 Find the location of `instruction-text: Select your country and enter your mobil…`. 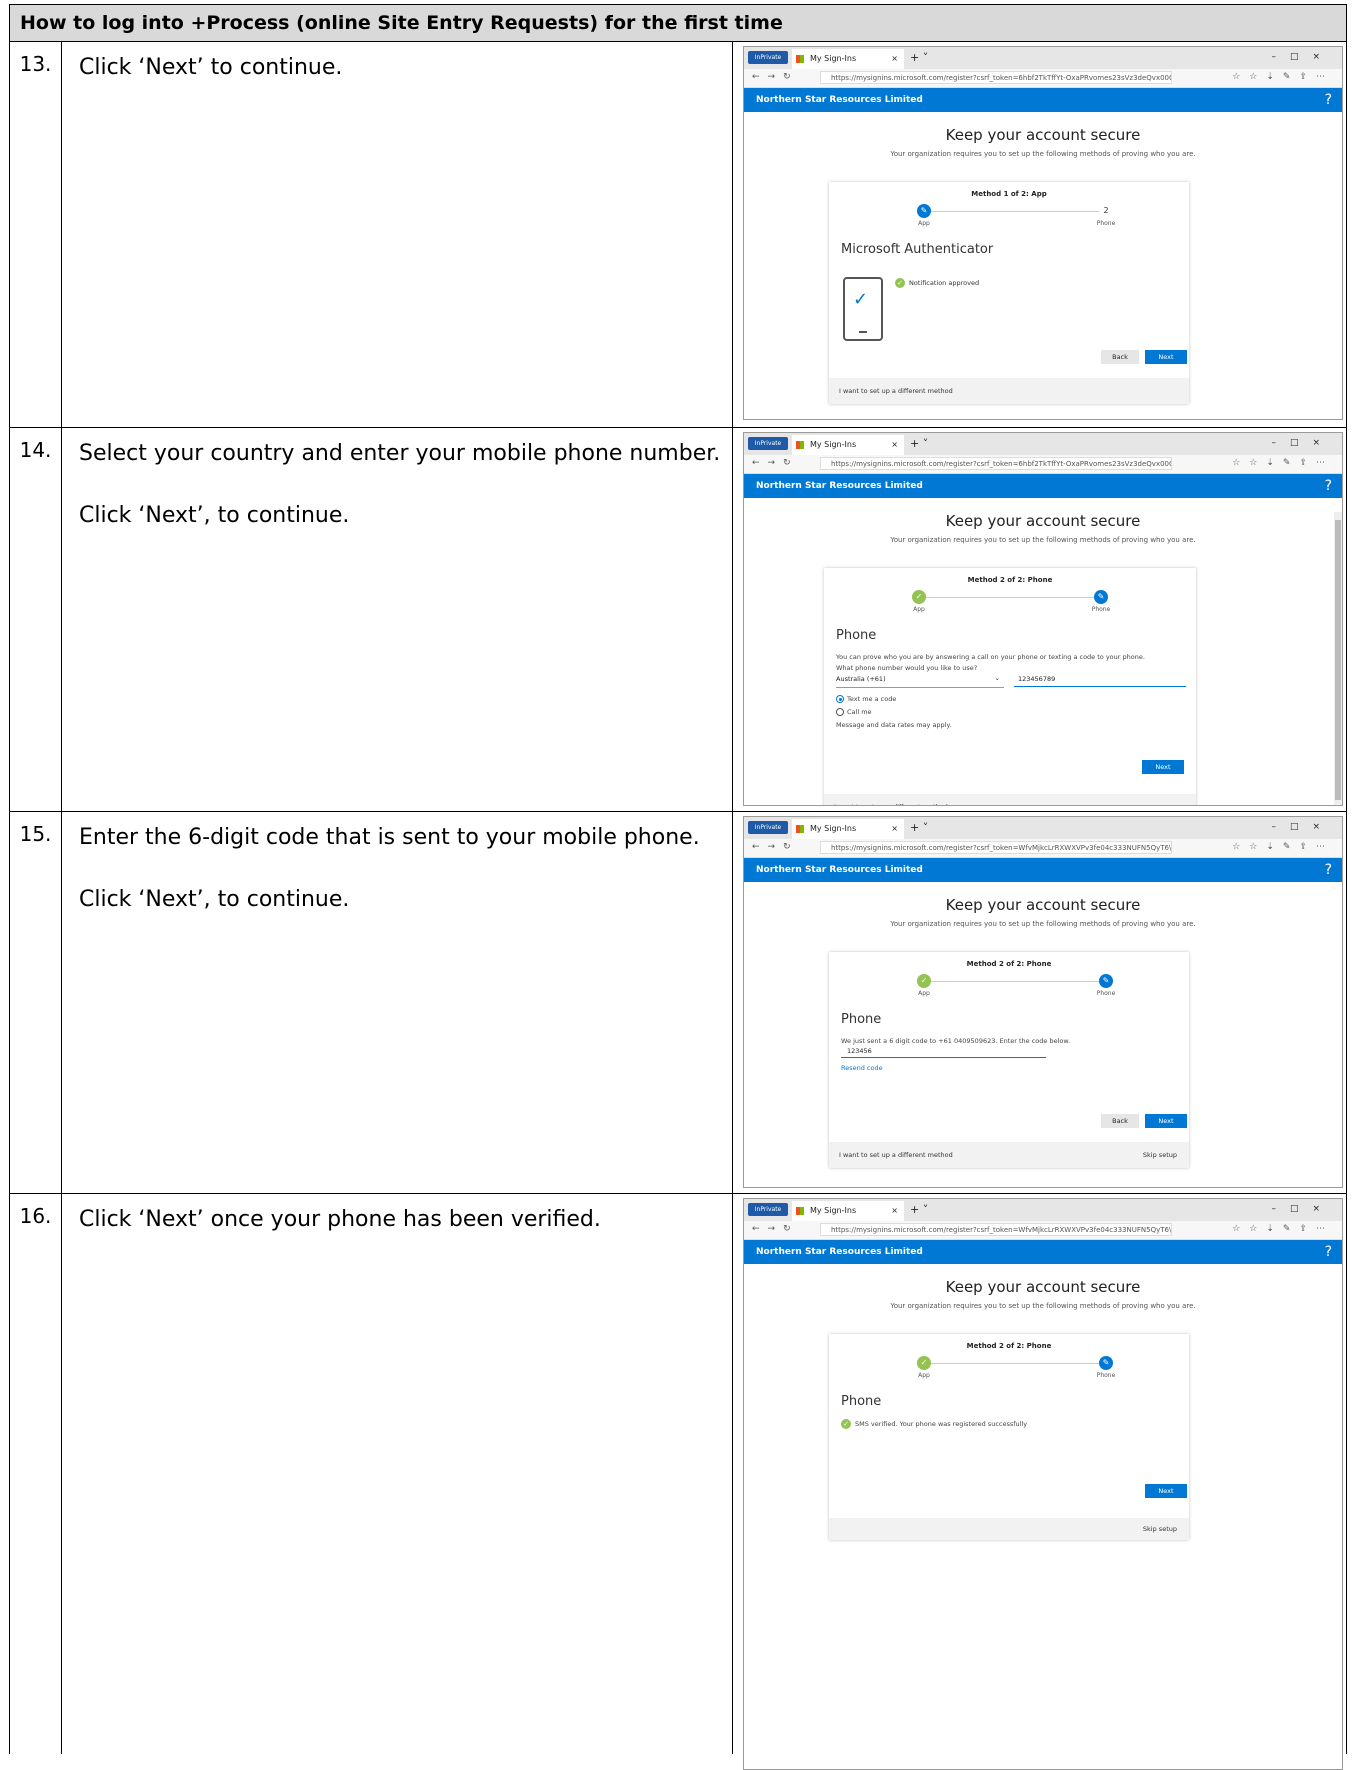

instruction-text: Select your country and enter your mobil… is located at coordinates (400, 453).